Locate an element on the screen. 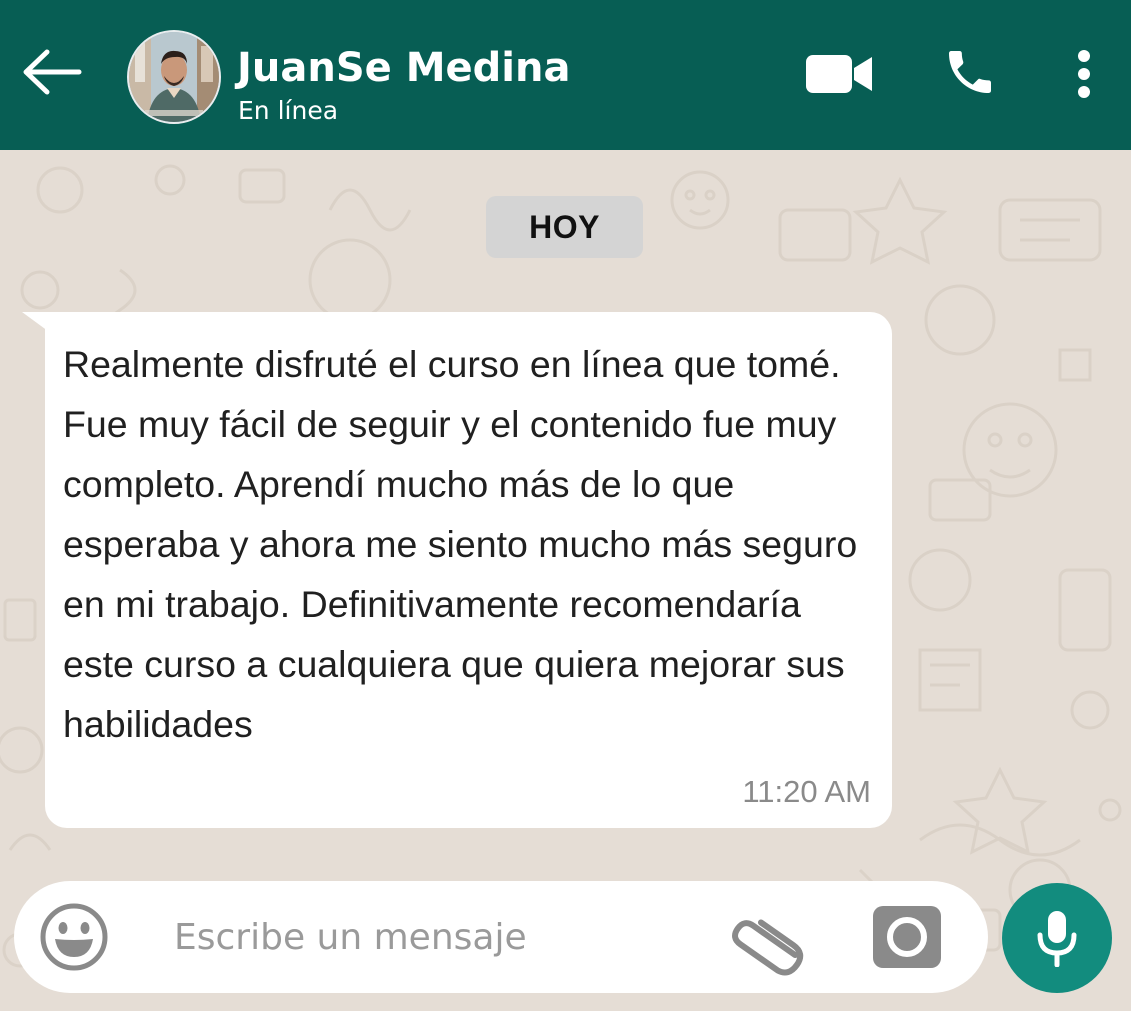 The image size is (1131, 1011). more-options-button is located at coordinates (1084, 74).